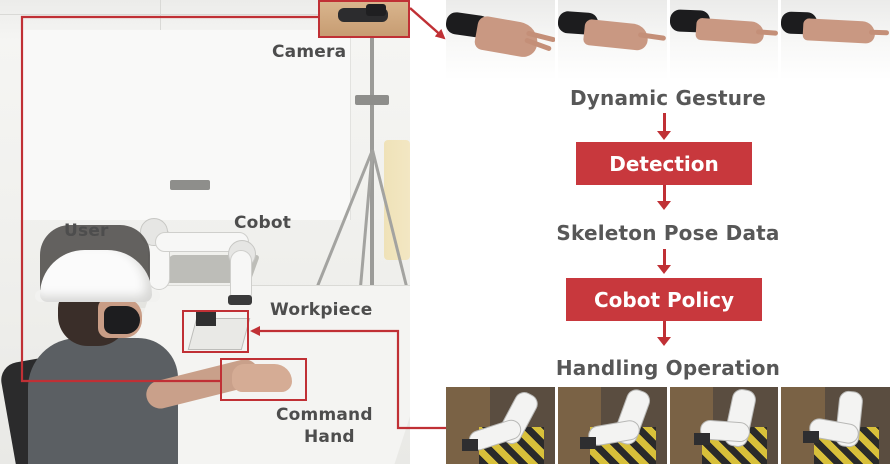  I want to click on camera-to-gesture-arrow, so click(427, 23).